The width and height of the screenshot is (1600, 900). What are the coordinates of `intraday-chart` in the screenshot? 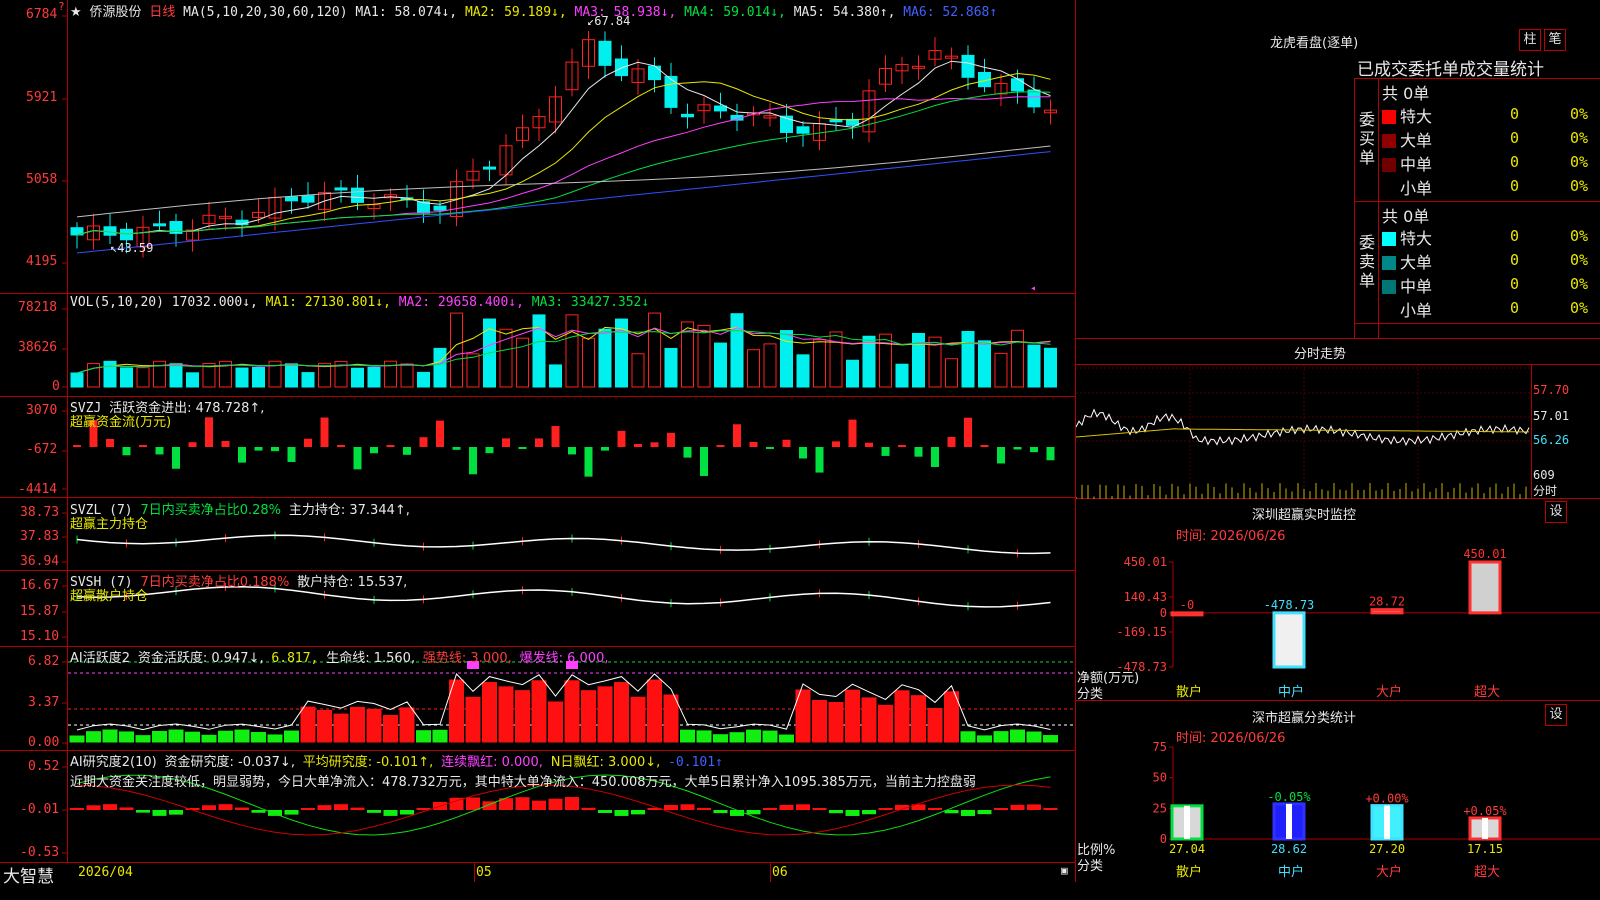 It's located at (1338, 432).